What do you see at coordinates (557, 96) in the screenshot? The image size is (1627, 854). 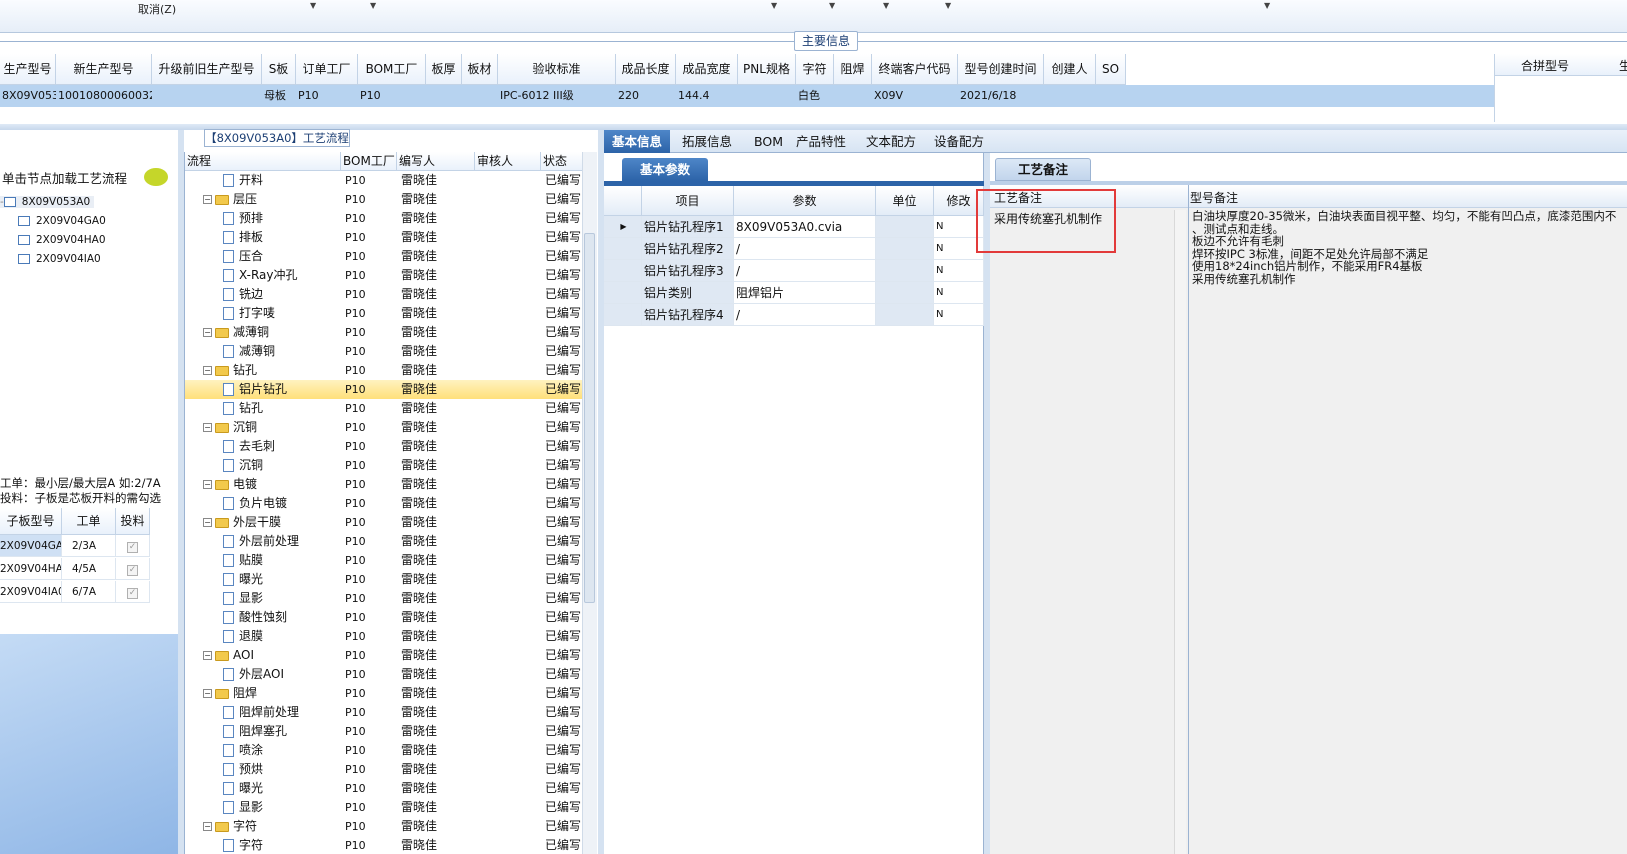 I see `cell-value: IPC-6012 III级` at bounding box center [557, 96].